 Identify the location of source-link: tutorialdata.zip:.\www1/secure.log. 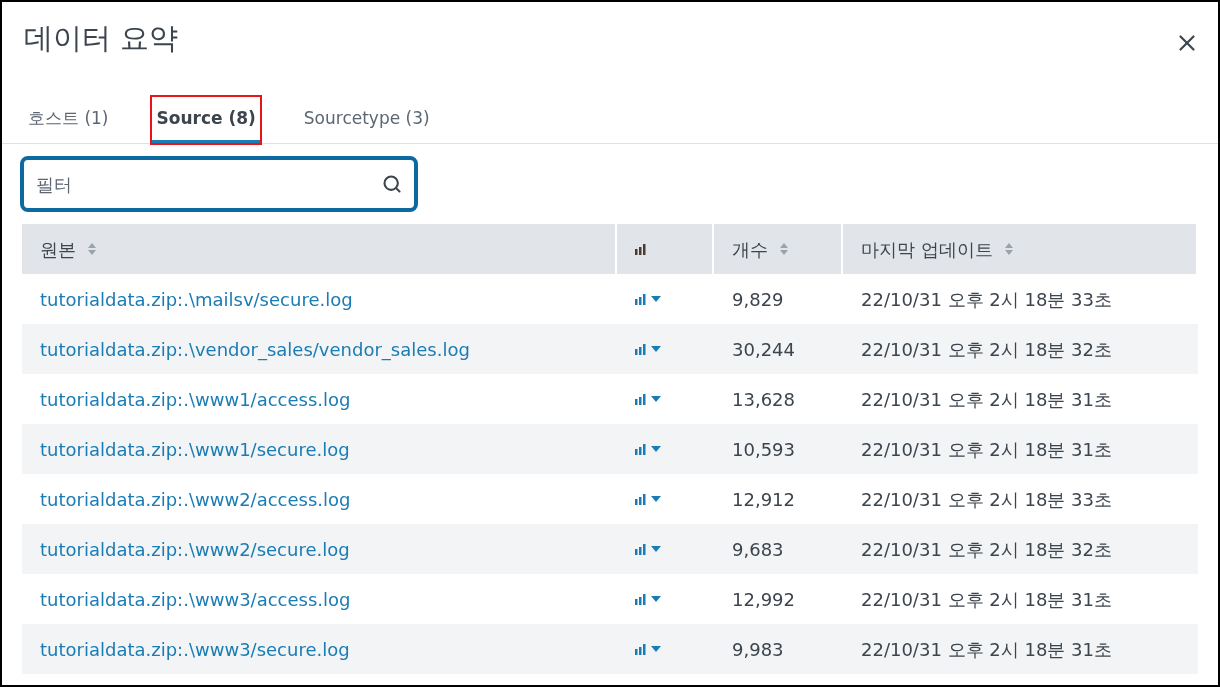
(195, 449).